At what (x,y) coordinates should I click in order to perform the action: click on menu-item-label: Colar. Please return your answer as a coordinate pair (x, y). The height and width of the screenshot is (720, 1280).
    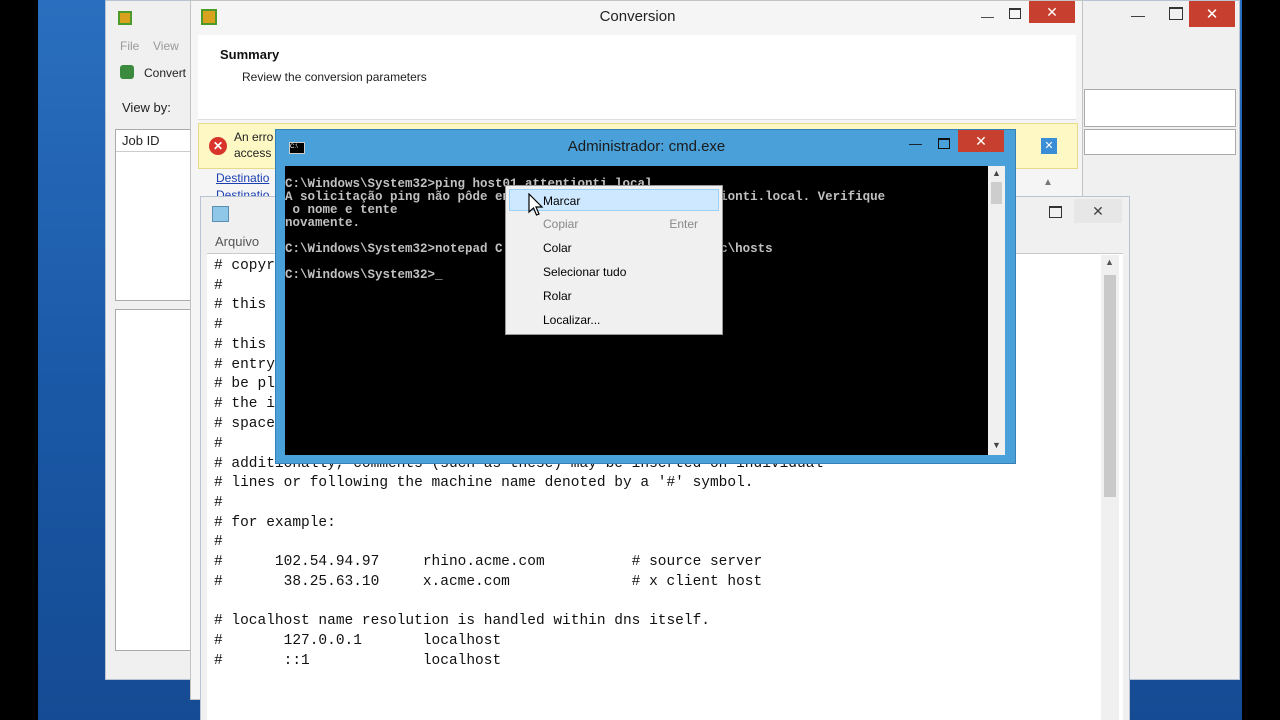
    Looking at the image, I should click on (557, 248).